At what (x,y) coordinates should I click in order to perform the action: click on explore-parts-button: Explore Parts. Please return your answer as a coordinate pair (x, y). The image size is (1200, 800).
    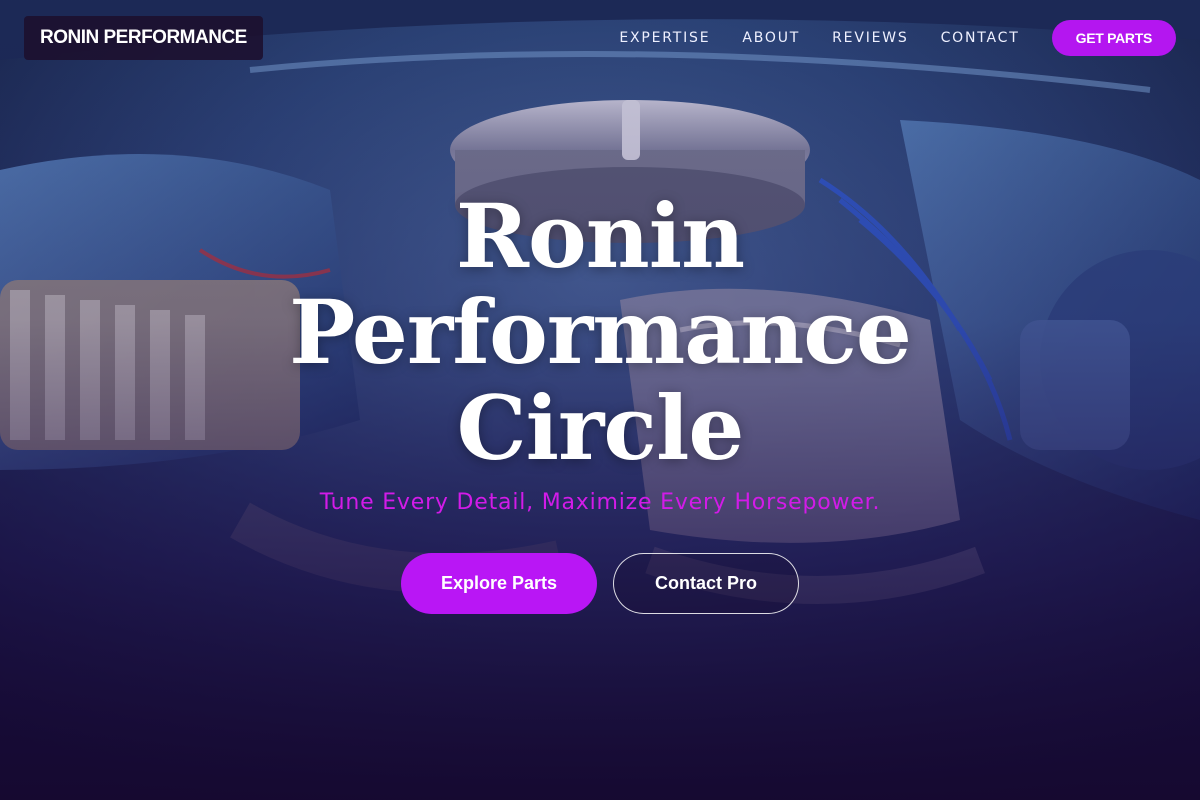
    Looking at the image, I should click on (499, 583).